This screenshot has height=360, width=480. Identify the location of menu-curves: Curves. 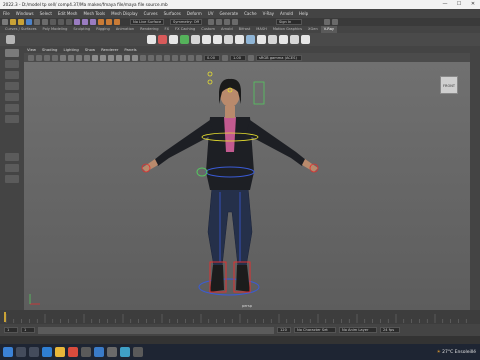
(151, 13).